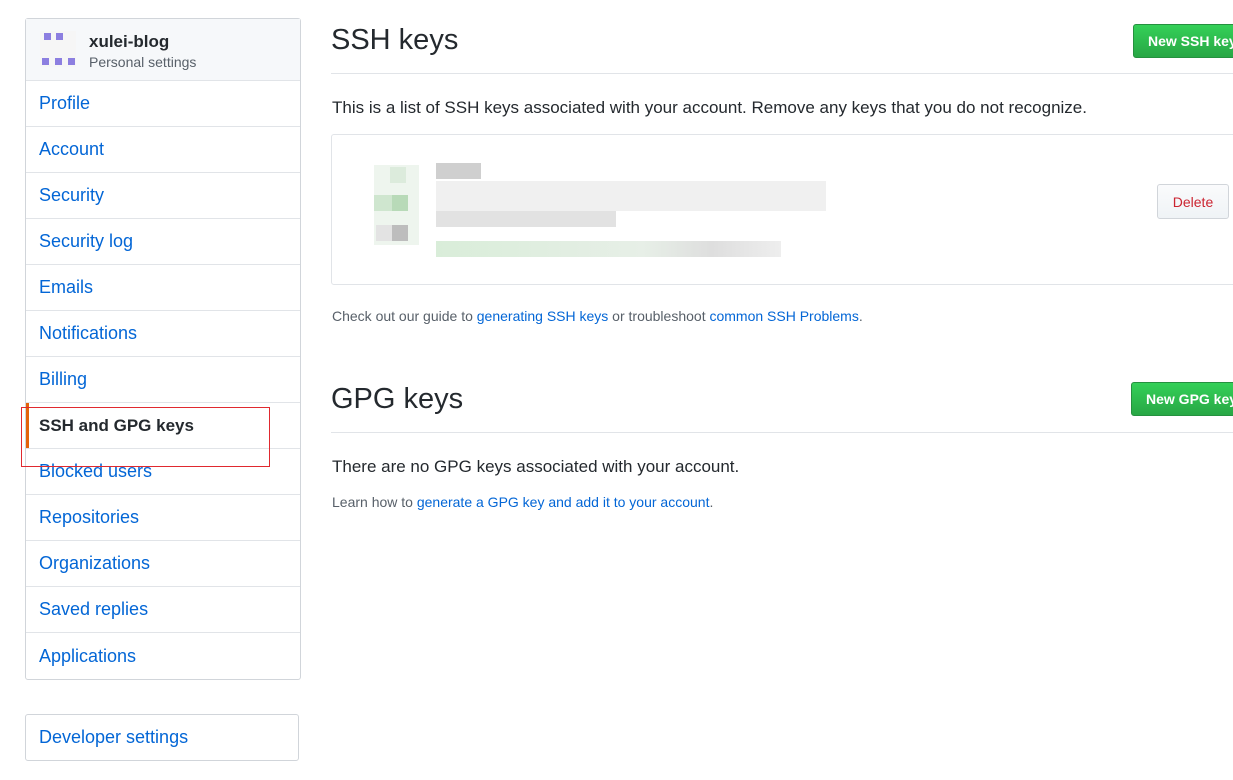  What do you see at coordinates (163, 380) in the screenshot?
I see `sidebar-item-billing: Billing` at bounding box center [163, 380].